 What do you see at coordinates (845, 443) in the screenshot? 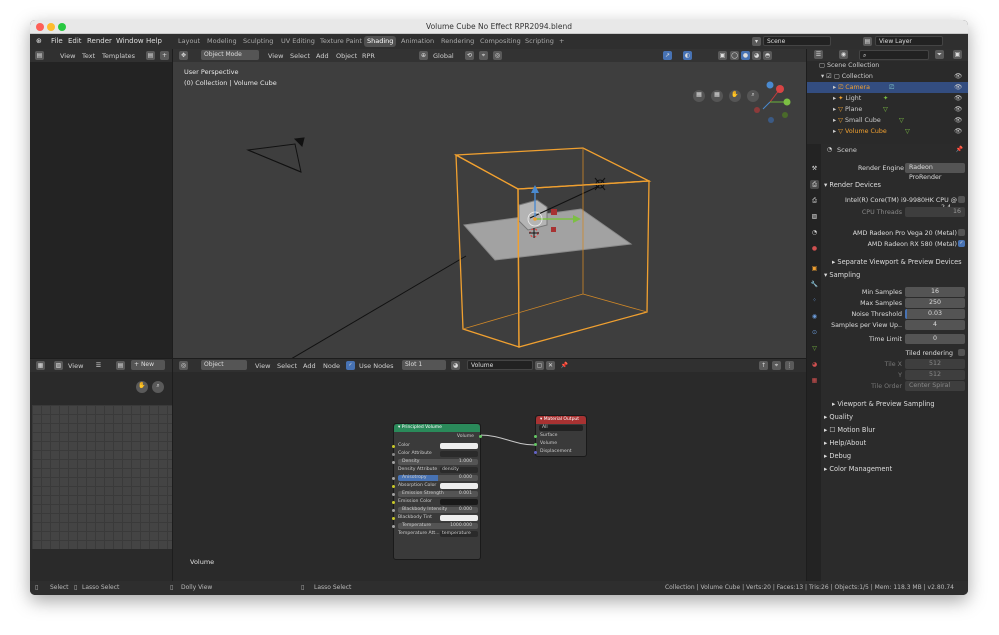
I see `help-about-header: ▸ Help/About` at bounding box center [845, 443].